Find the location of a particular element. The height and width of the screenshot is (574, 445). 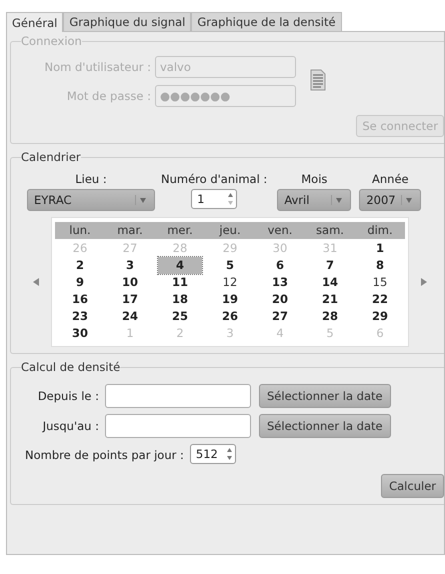

weekday-header: mer. is located at coordinates (180, 230).